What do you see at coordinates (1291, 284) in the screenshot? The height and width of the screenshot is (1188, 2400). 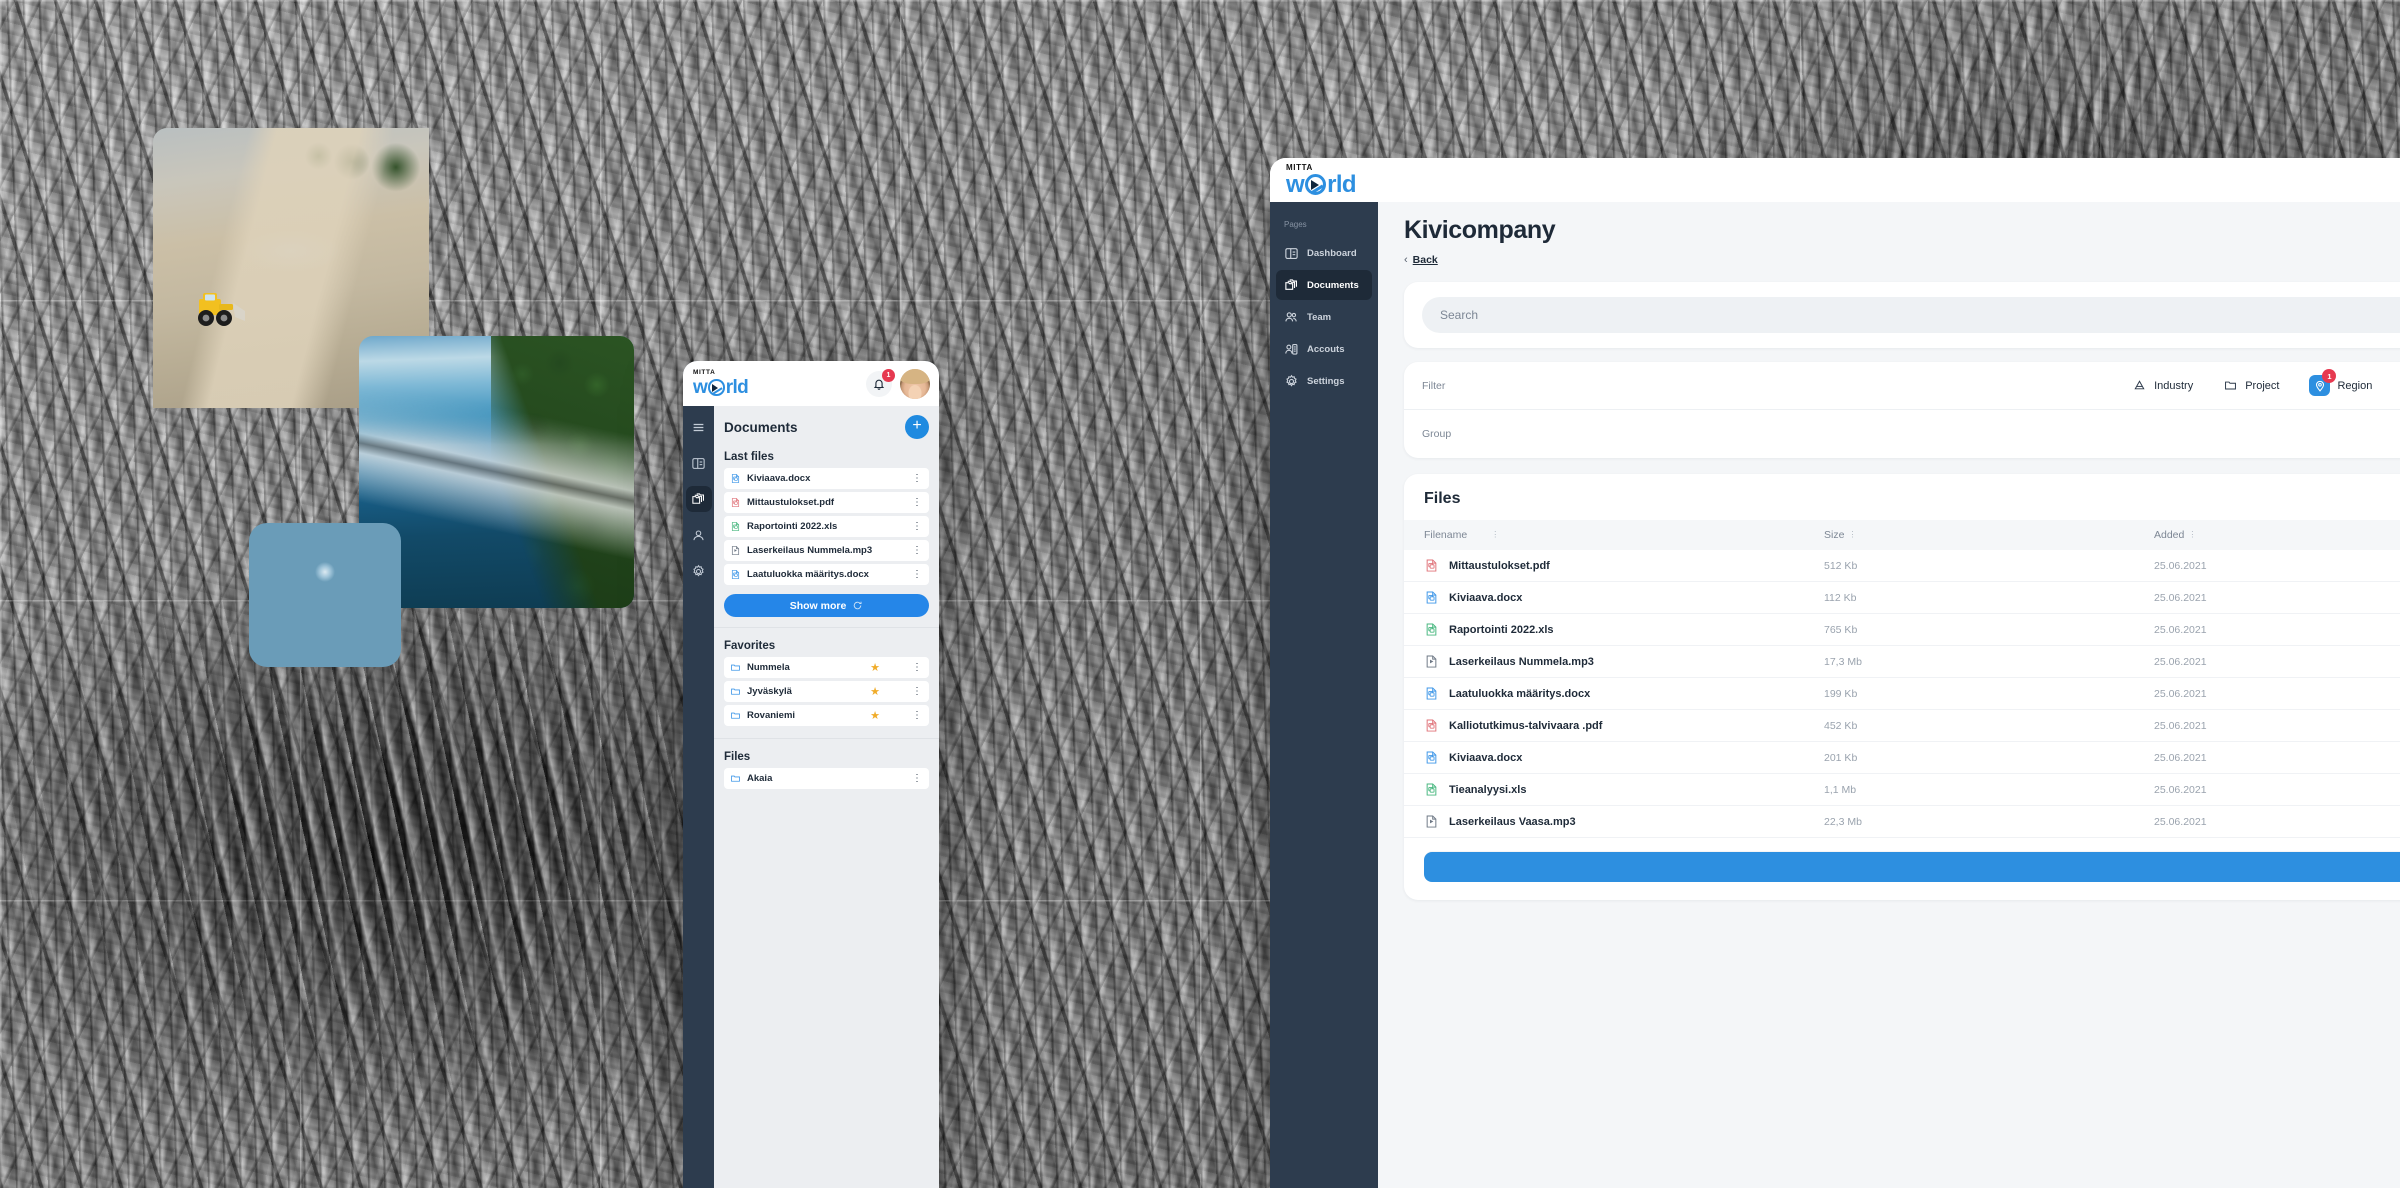 I see `documents-icon` at bounding box center [1291, 284].